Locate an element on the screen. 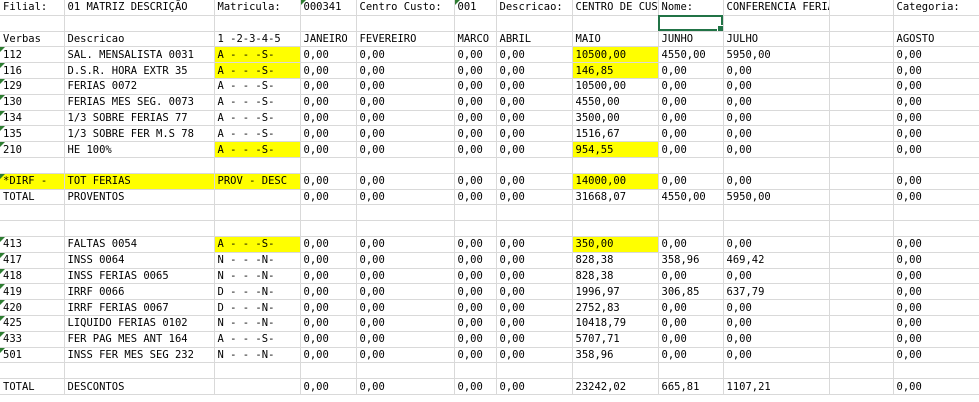  sheet-cell: Filial: is located at coordinates (32, 8).